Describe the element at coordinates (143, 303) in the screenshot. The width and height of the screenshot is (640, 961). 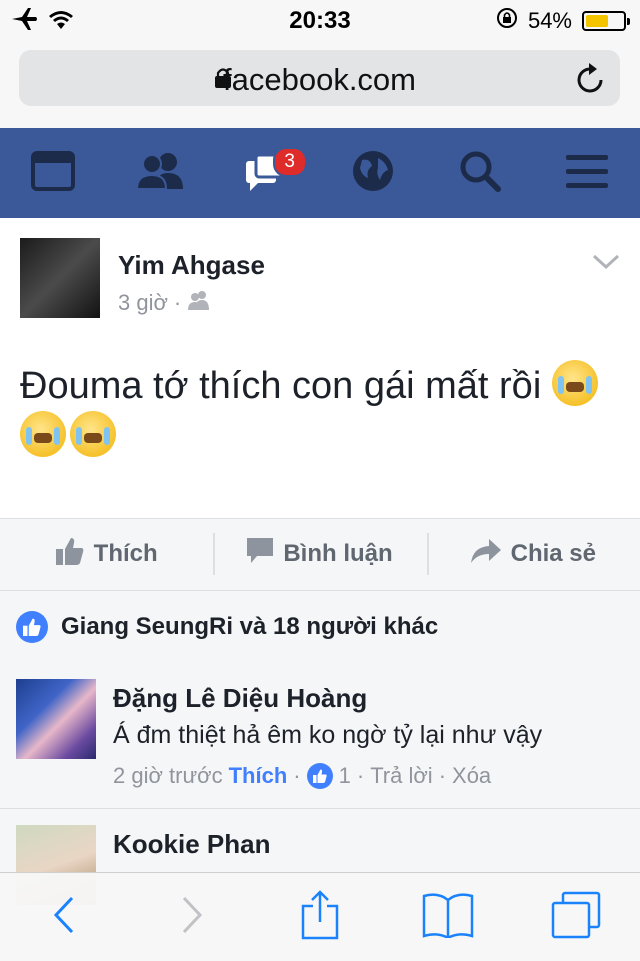
I see `post-time: 3 giờ` at that location.